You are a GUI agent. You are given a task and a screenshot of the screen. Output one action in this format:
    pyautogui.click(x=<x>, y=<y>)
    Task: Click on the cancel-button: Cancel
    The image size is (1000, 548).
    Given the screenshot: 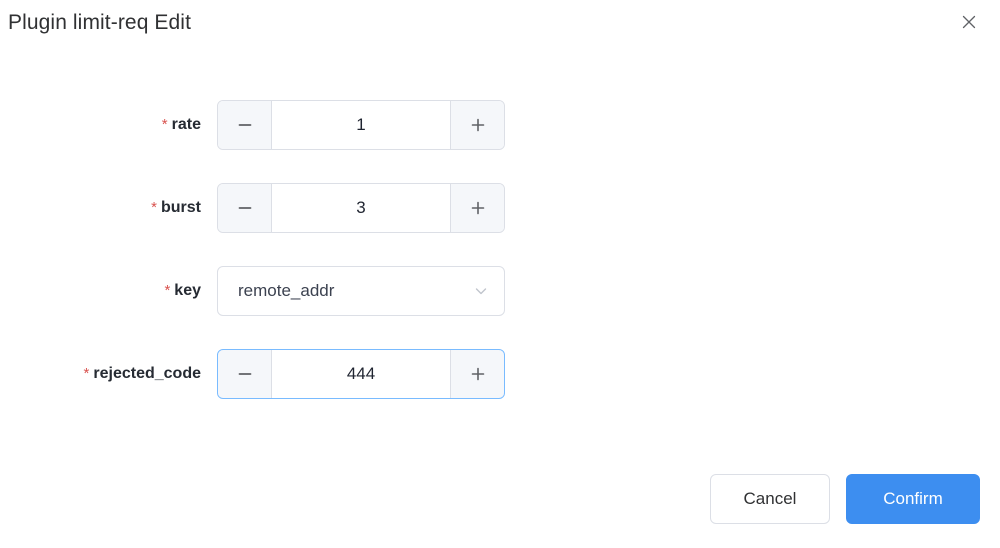 What is the action you would take?
    pyautogui.click(x=770, y=499)
    